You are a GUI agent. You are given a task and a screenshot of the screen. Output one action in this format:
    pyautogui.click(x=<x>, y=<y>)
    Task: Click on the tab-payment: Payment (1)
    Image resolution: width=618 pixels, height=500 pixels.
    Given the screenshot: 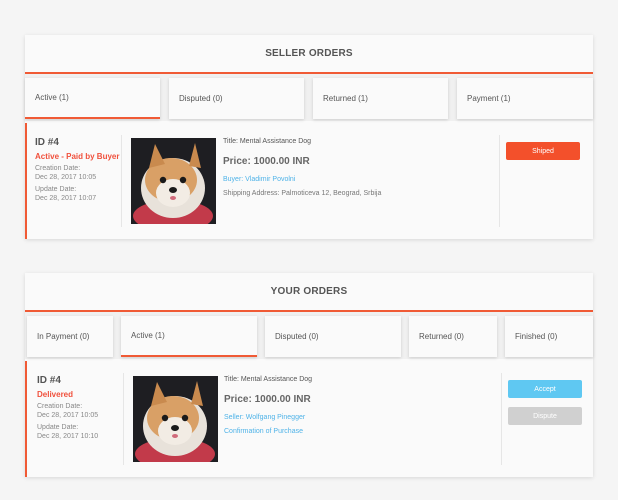 What is the action you would take?
    pyautogui.click(x=525, y=98)
    